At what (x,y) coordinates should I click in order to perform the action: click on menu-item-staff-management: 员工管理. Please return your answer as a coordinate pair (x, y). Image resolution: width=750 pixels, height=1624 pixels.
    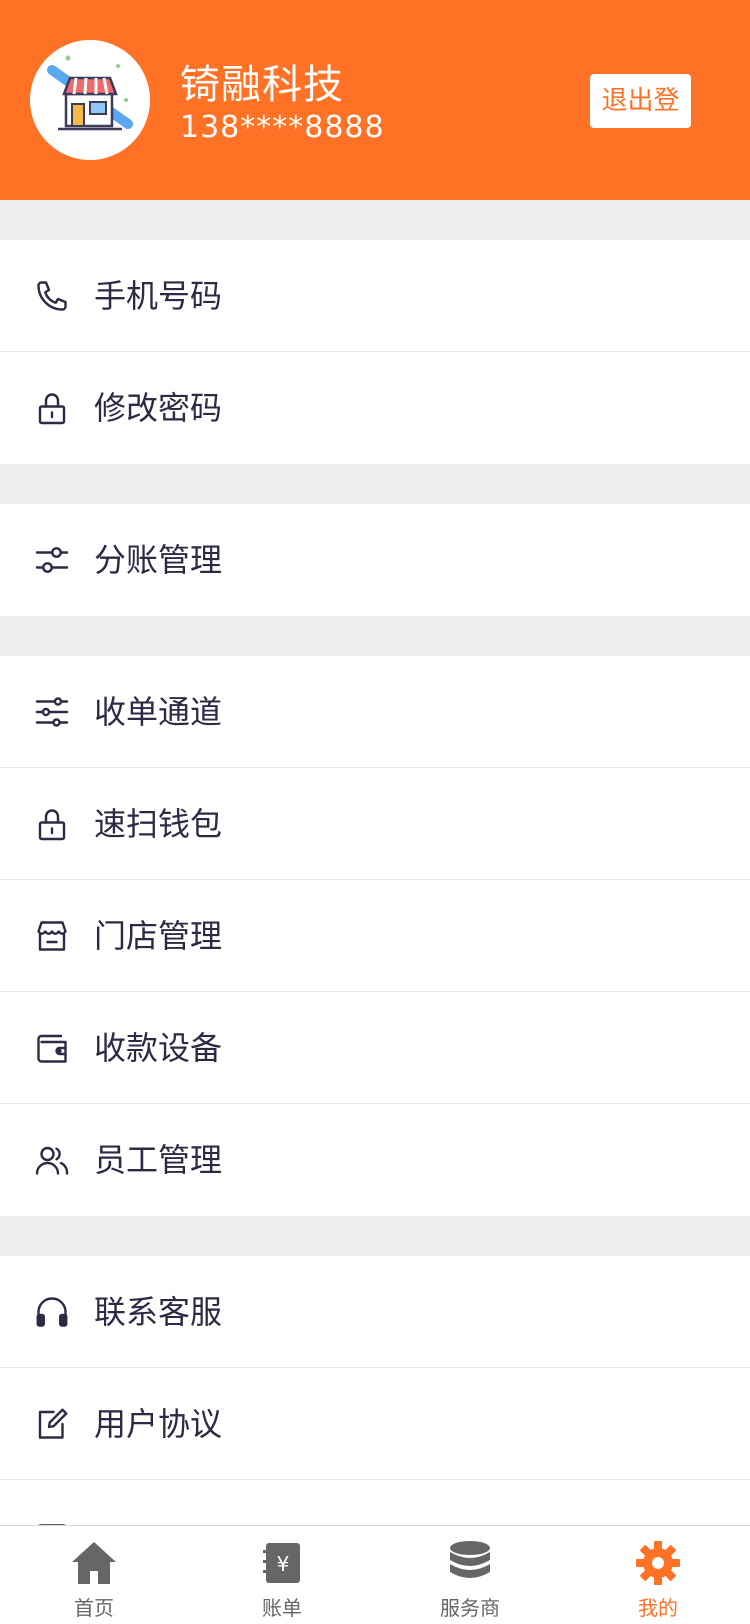
    Looking at the image, I should click on (375, 1160).